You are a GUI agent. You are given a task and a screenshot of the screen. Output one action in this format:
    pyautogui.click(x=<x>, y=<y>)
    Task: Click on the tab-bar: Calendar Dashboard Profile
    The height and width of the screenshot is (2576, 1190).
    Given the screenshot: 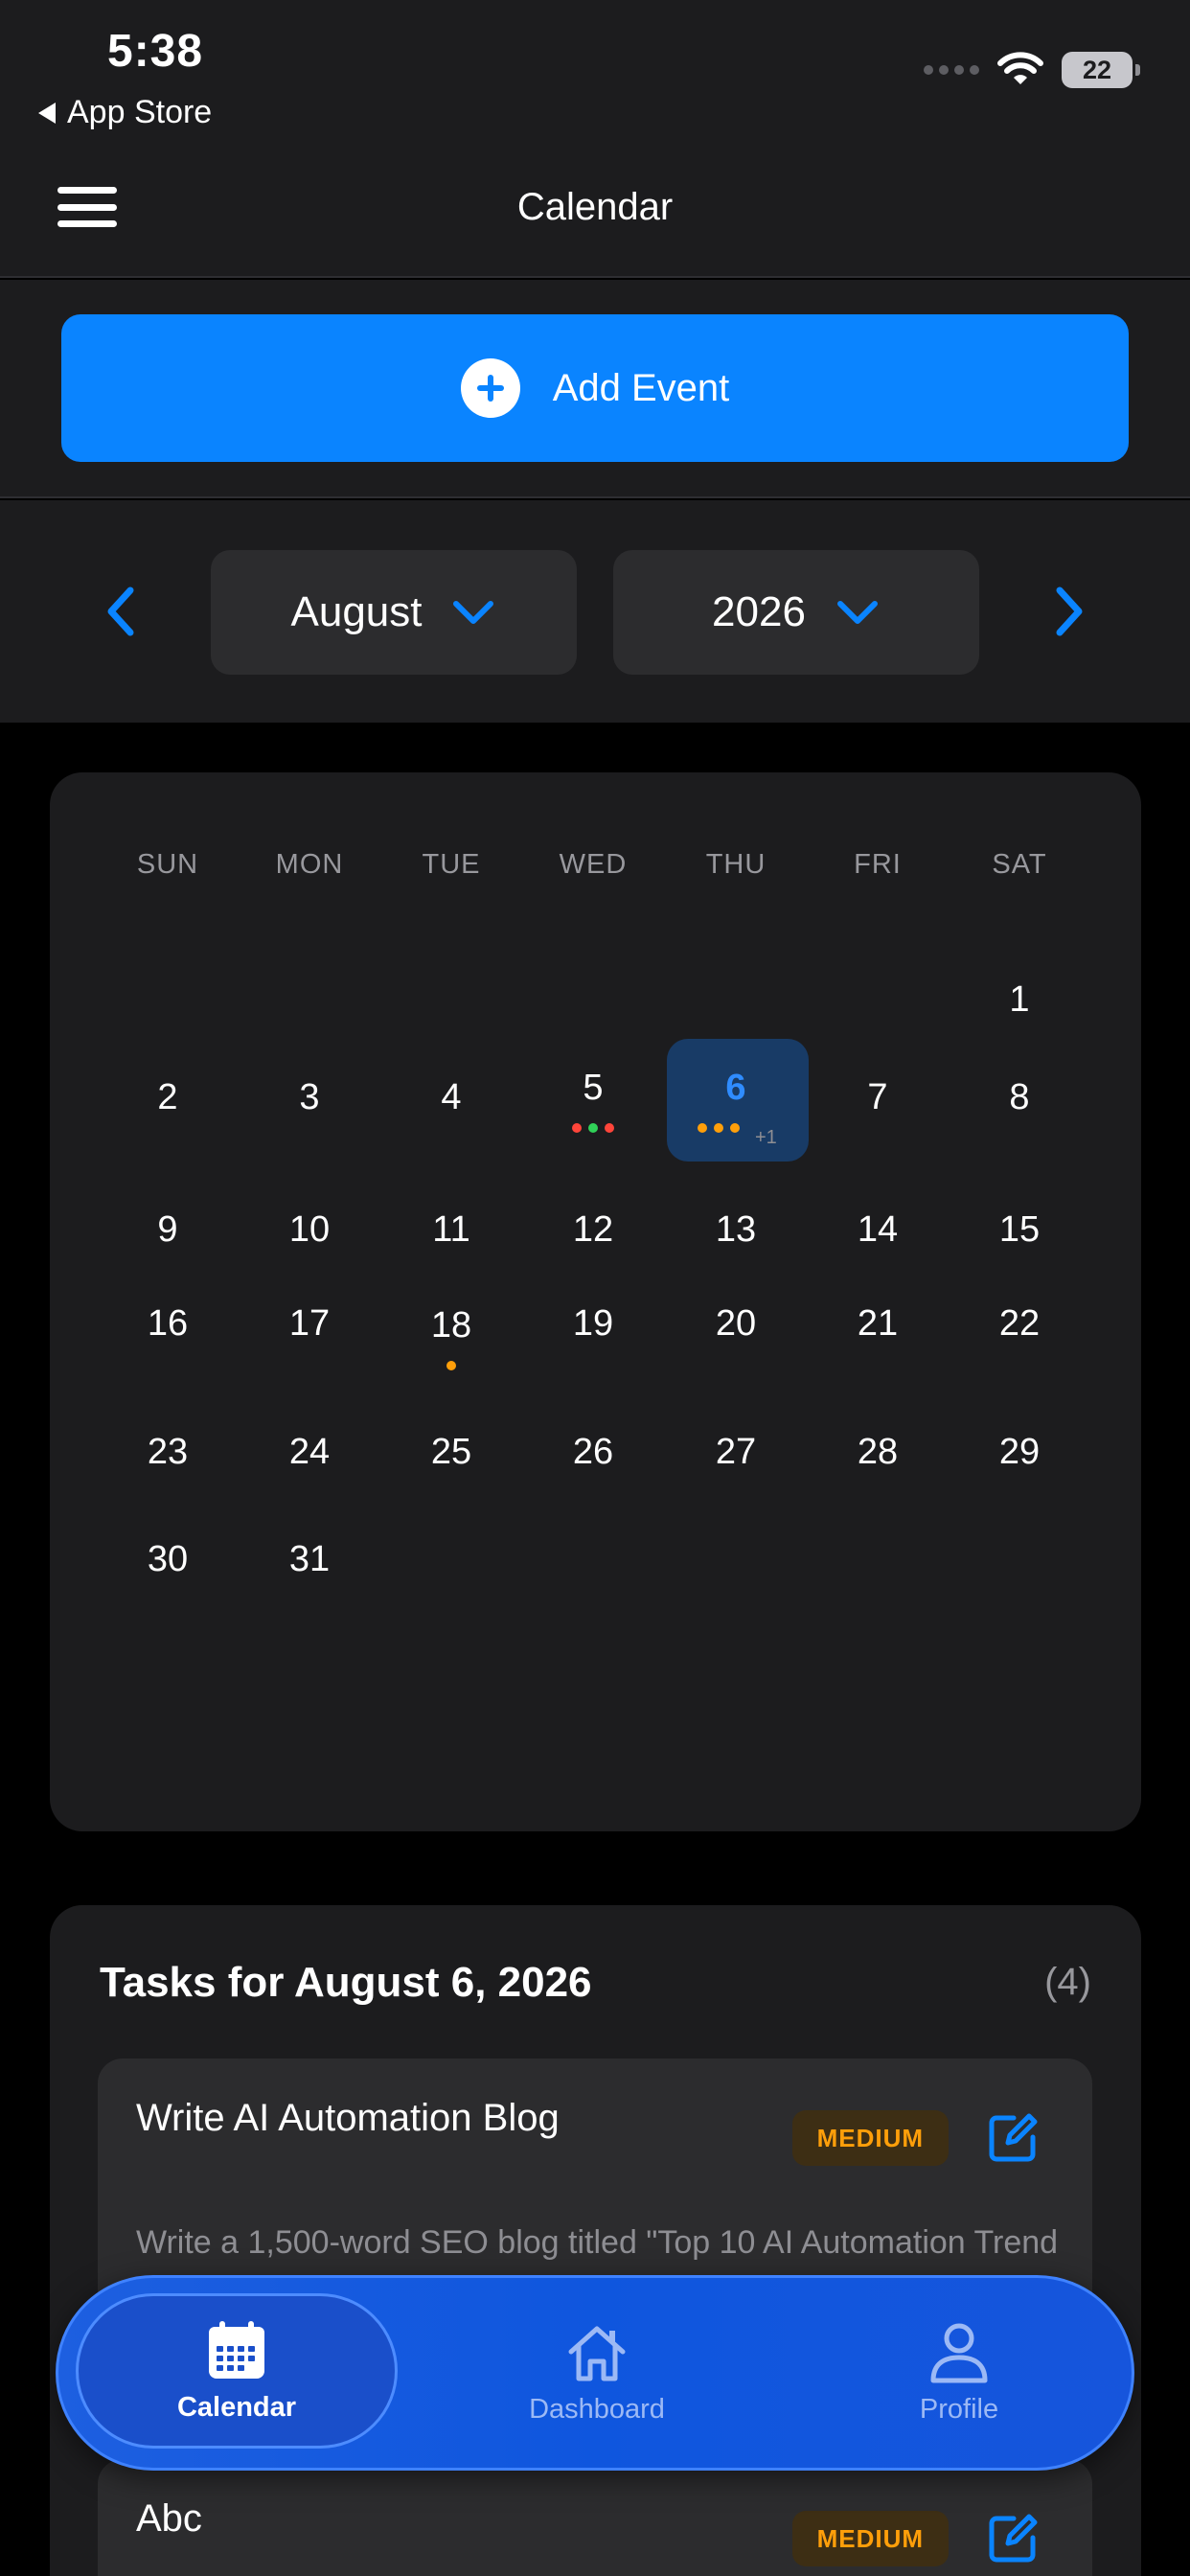 What is the action you would take?
    pyautogui.click(x=595, y=2373)
    